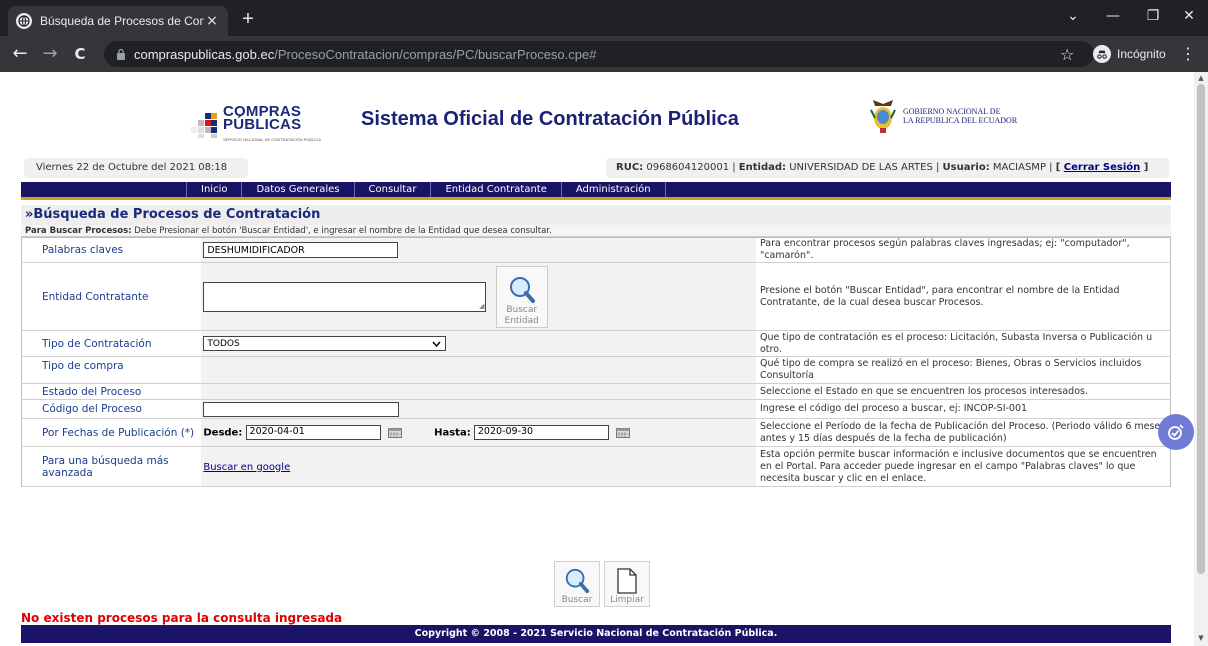 The width and height of the screenshot is (1208, 646). What do you see at coordinates (577, 581) in the screenshot?
I see `magnifier-icon` at bounding box center [577, 581].